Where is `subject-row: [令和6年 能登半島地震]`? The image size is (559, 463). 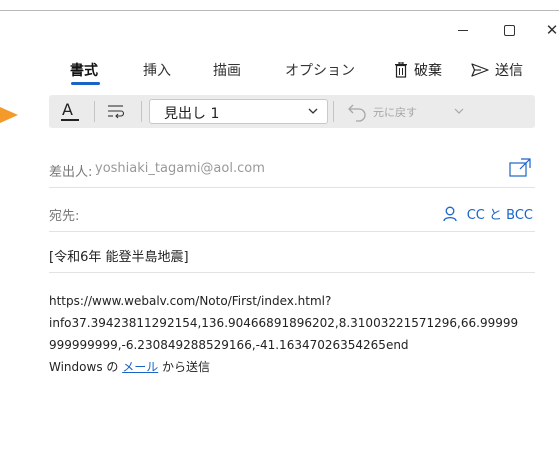 subject-row: [令和6年 能登半島地震] is located at coordinates (292, 255).